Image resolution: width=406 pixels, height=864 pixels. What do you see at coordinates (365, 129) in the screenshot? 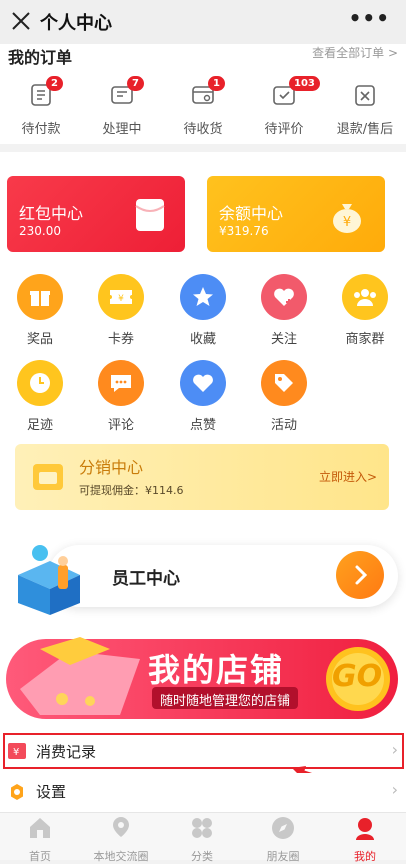
I see `order-label: 退款/售后` at bounding box center [365, 129].